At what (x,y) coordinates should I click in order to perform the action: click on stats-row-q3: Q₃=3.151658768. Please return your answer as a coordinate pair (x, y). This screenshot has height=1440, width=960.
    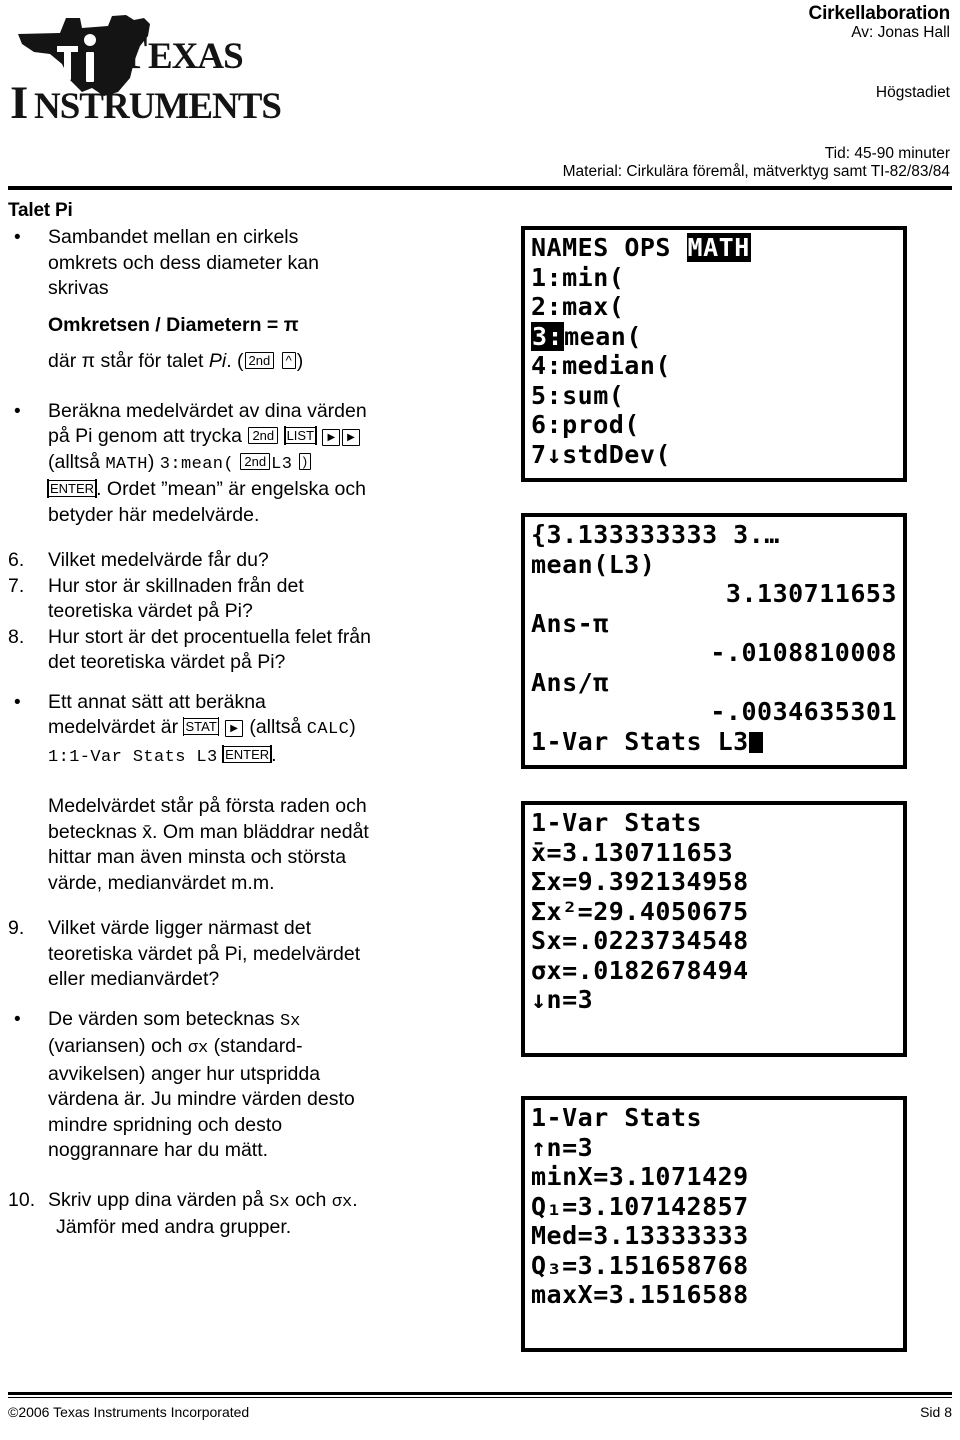
    Looking at the image, I should click on (640, 1265).